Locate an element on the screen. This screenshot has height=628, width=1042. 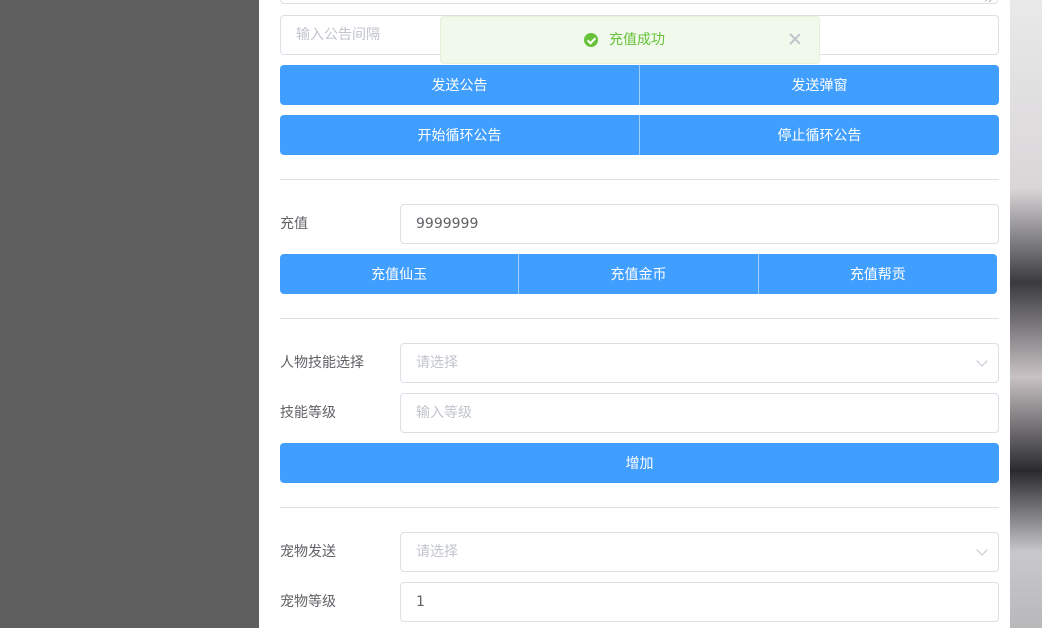
recharge-label: 充值 is located at coordinates (294, 224).